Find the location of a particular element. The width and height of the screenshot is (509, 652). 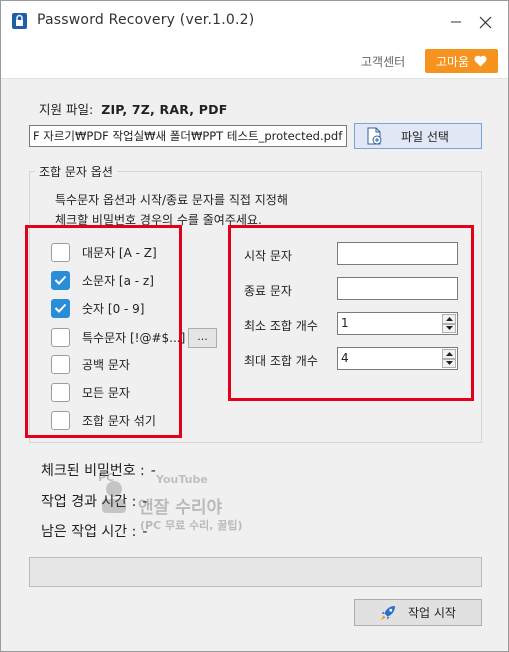

close-button is located at coordinates (485, 22).